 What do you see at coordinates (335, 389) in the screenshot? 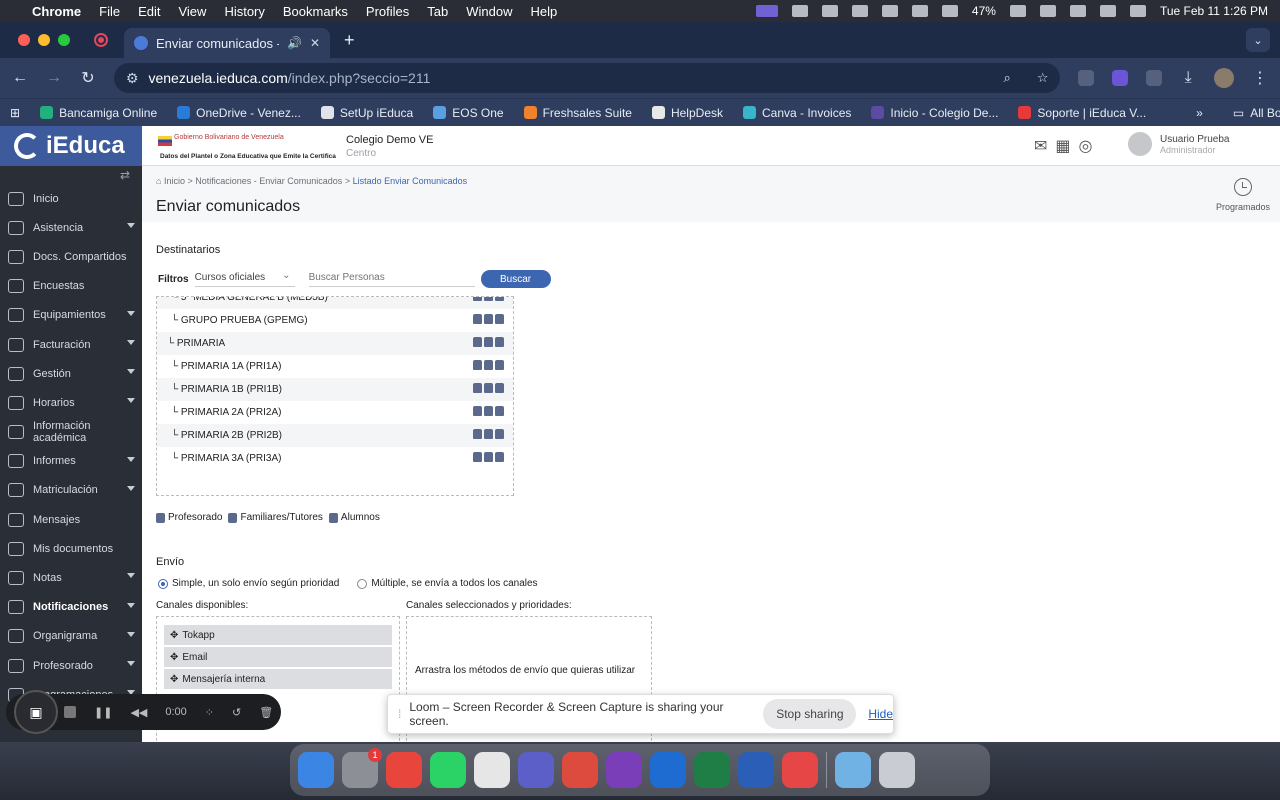
I see `tree-row: └ PRIMARIA 1B (PRI1B)` at bounding box center [335, 389].